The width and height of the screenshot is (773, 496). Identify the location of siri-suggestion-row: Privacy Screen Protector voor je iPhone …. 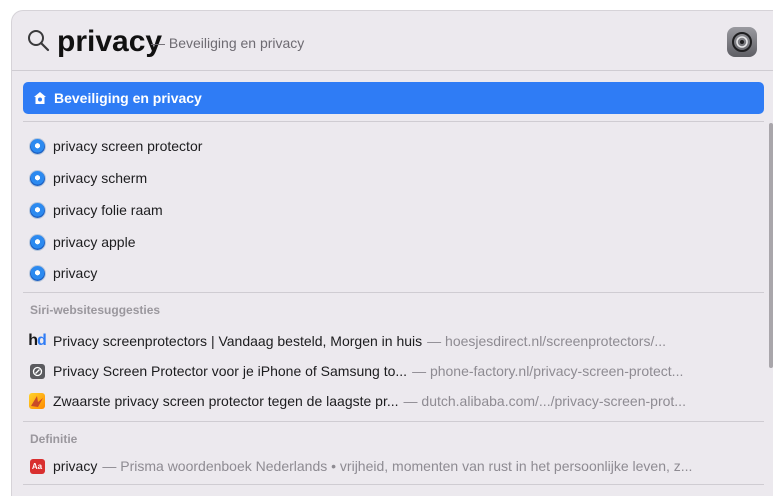
(393, 371).